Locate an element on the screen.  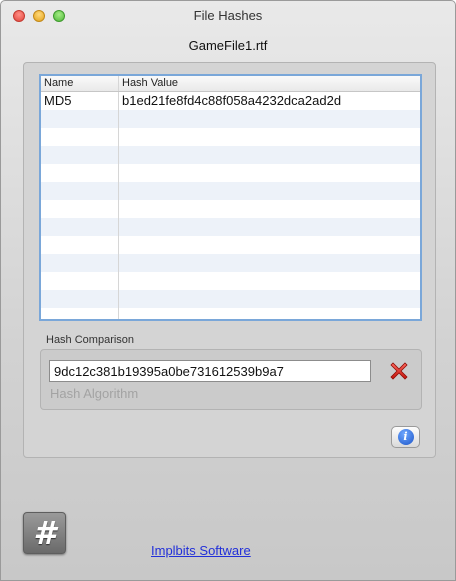
minimize-icon is located at coordinates (39, 16).